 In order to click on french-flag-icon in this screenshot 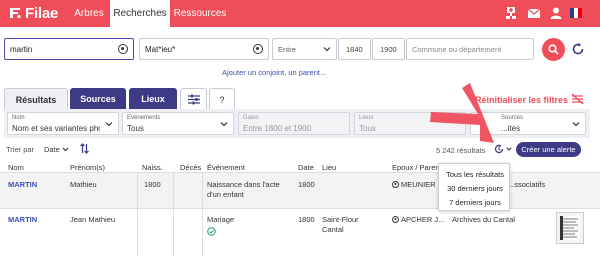, I will do `click(576, 13)`.